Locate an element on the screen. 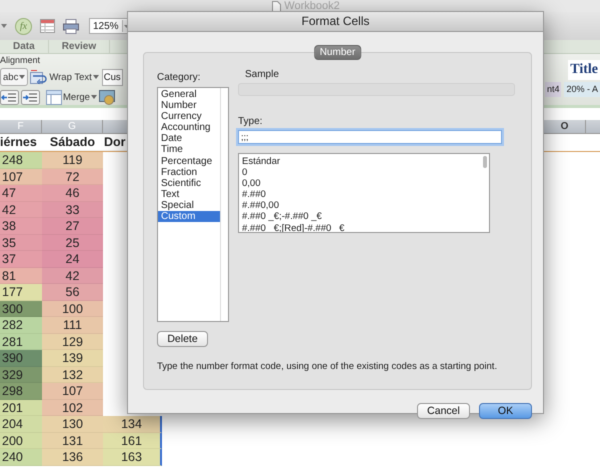 The height and width of the screenshot is (467, 600). table-cell: 56 is located at coordinates (72, 292).